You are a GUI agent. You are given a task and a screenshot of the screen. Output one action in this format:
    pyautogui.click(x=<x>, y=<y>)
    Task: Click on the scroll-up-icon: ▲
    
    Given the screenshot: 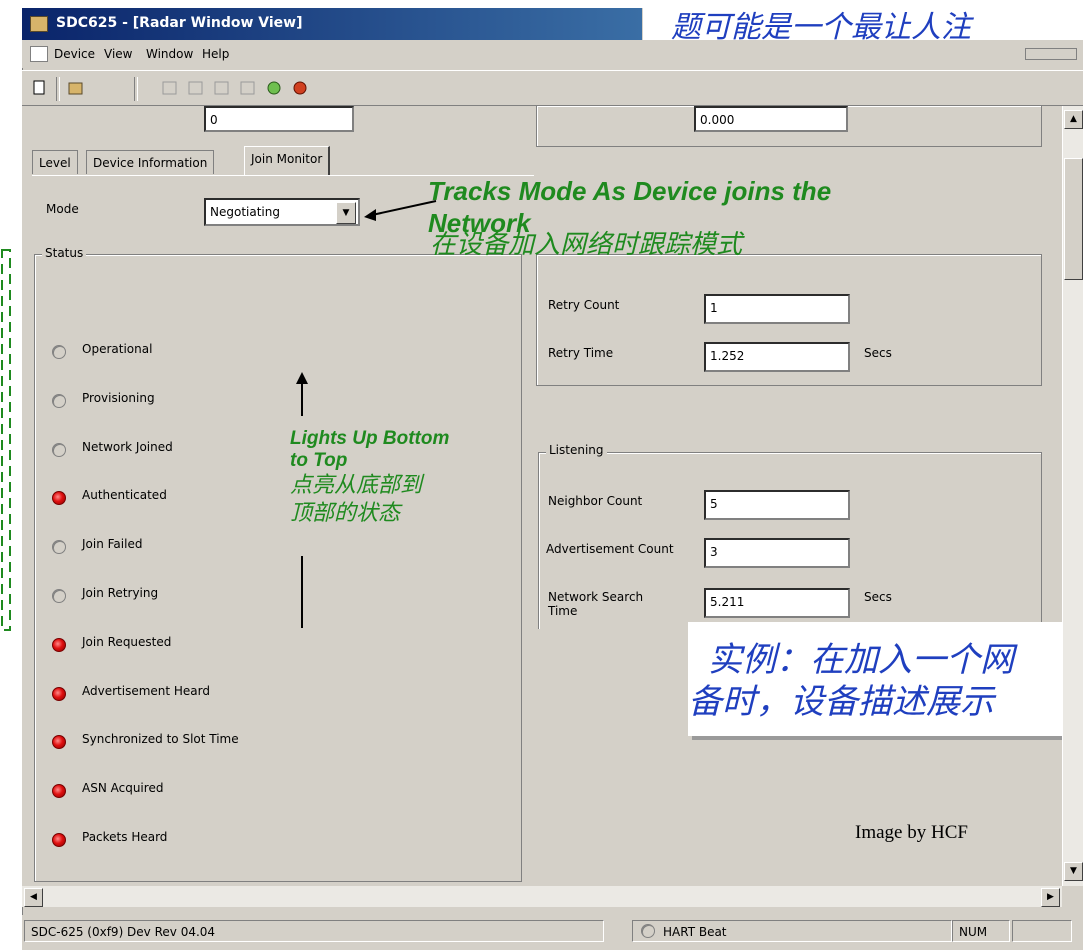 What is the action you would take?
    pyautogui.click(x=1073, y=119)
    